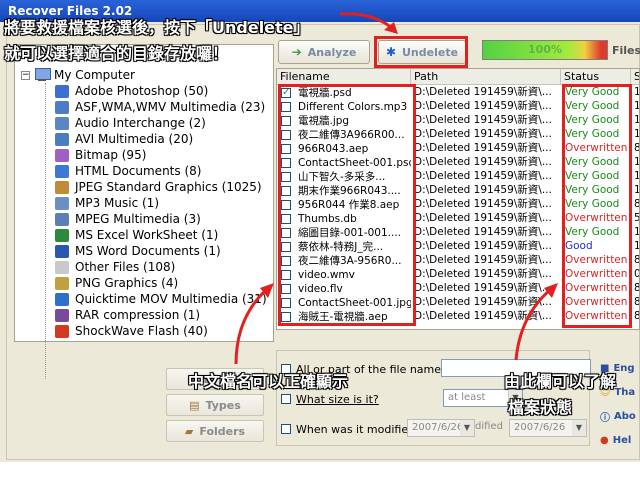 The width and height of the screenshot is (640, 480). Describe the element at coordinates (116, 53) in the screenshot. I see `annotation-top-line2: 就可以選擇適合的目錄存放囉！` at that location.